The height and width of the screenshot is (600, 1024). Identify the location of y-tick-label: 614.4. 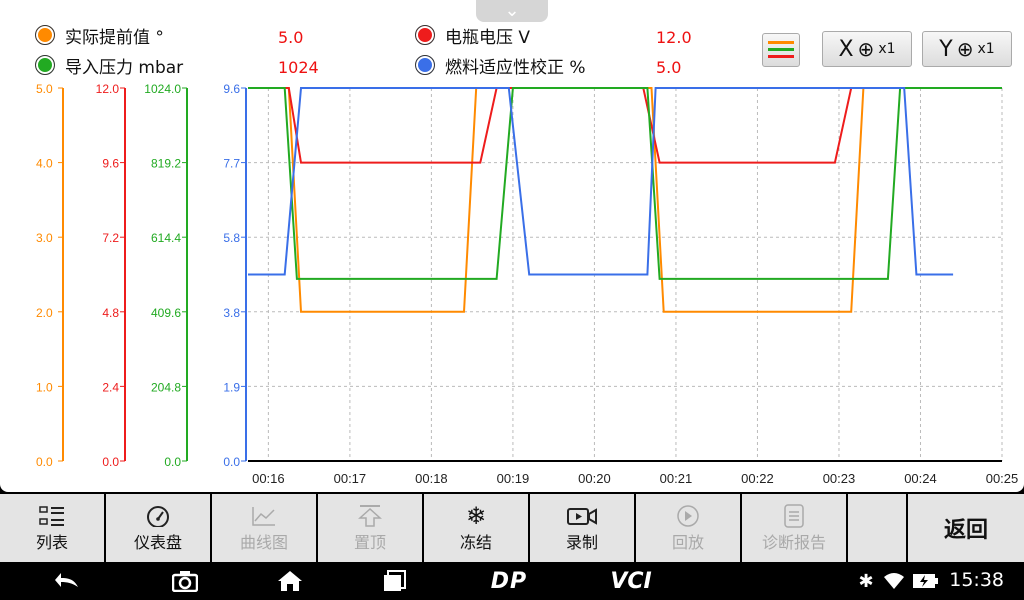
(166, 238).